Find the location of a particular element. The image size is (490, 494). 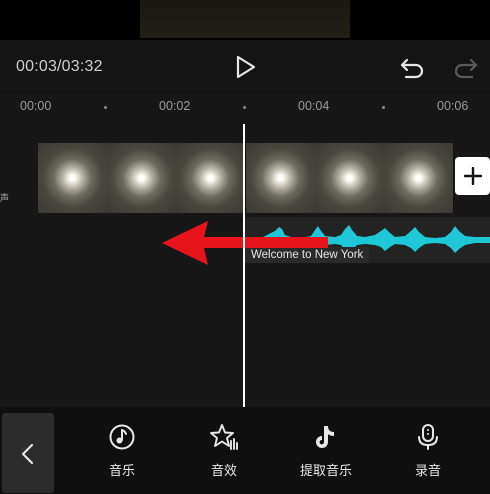

tool-label: 提取音乐 is located at coordinates (325, 470).